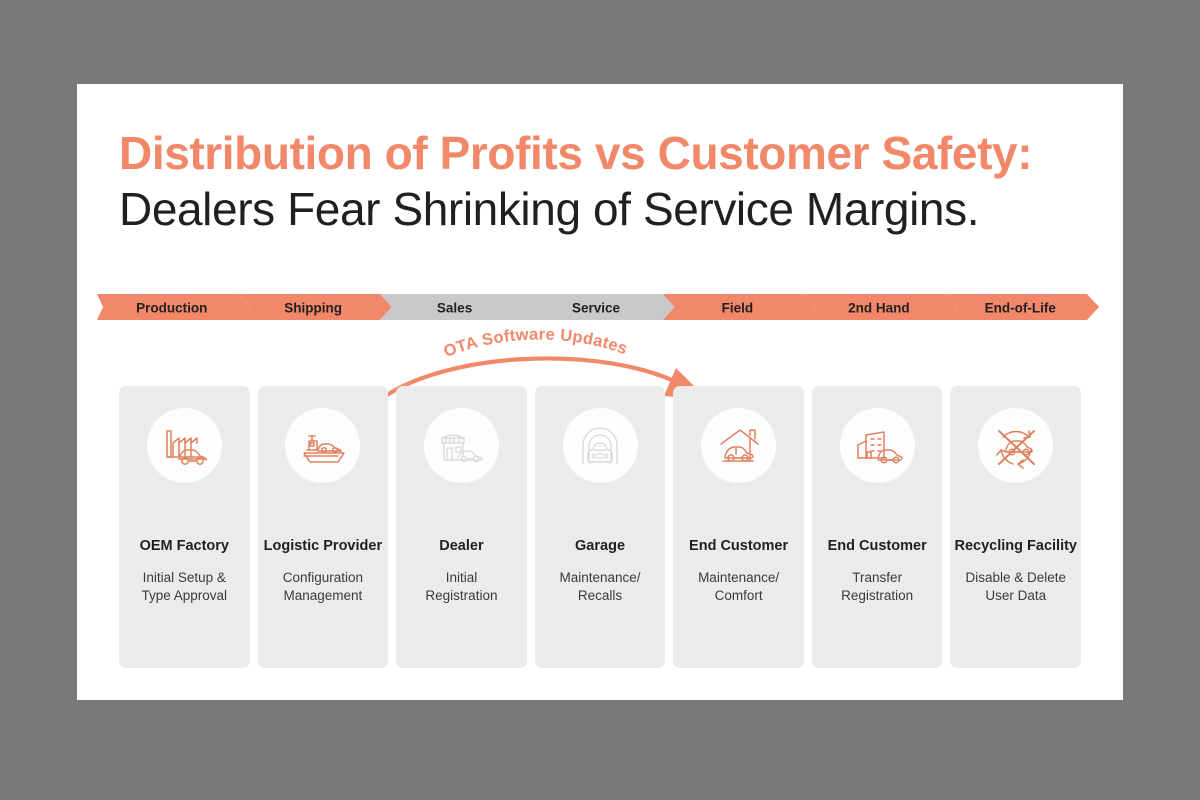  I want to click on factory-car-icon, so click(184, 445).